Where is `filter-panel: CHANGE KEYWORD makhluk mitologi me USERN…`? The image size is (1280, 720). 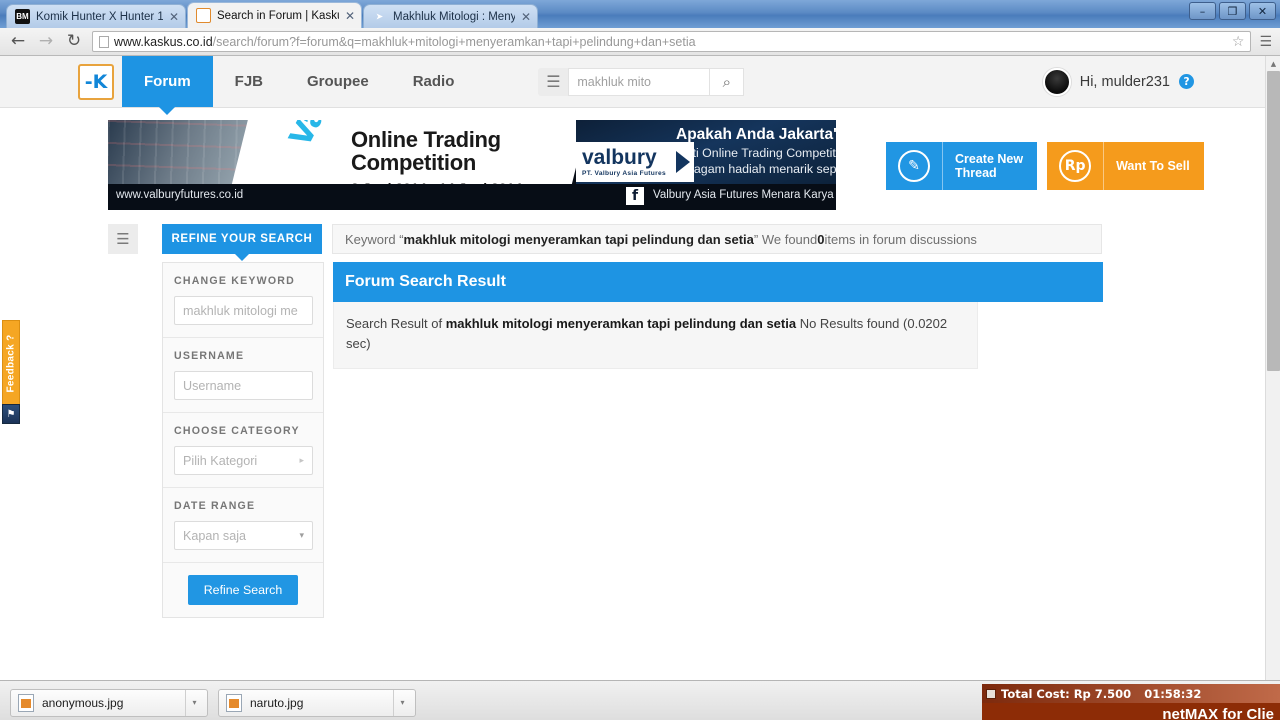
filter-panel: CHANGE KEYWORD makhluk mitologi me USERN… is located at coordinates (243, 440).